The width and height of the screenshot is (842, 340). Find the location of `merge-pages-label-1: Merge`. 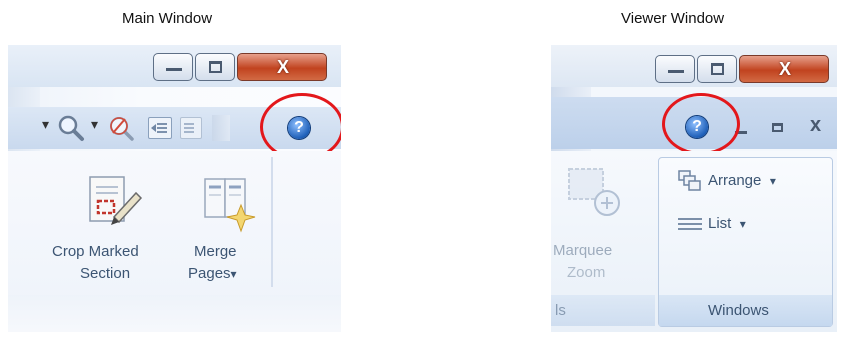

merge-pages-label-1: Merge is located at coordinates (215, 251).